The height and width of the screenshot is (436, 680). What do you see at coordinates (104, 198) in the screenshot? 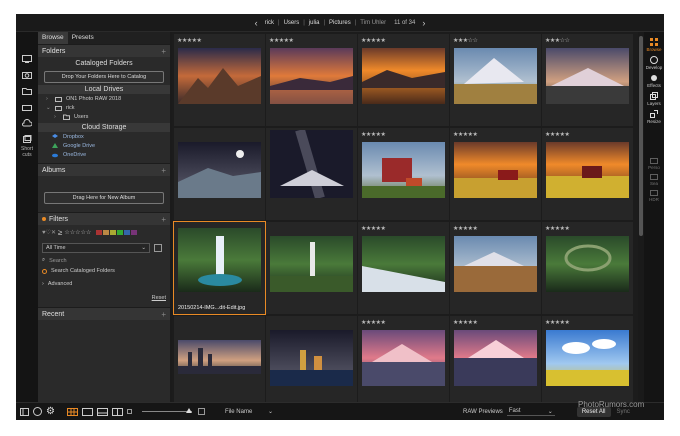
I see `new-album-button: Drag Here for New Album` at bounding box center [104, 198].